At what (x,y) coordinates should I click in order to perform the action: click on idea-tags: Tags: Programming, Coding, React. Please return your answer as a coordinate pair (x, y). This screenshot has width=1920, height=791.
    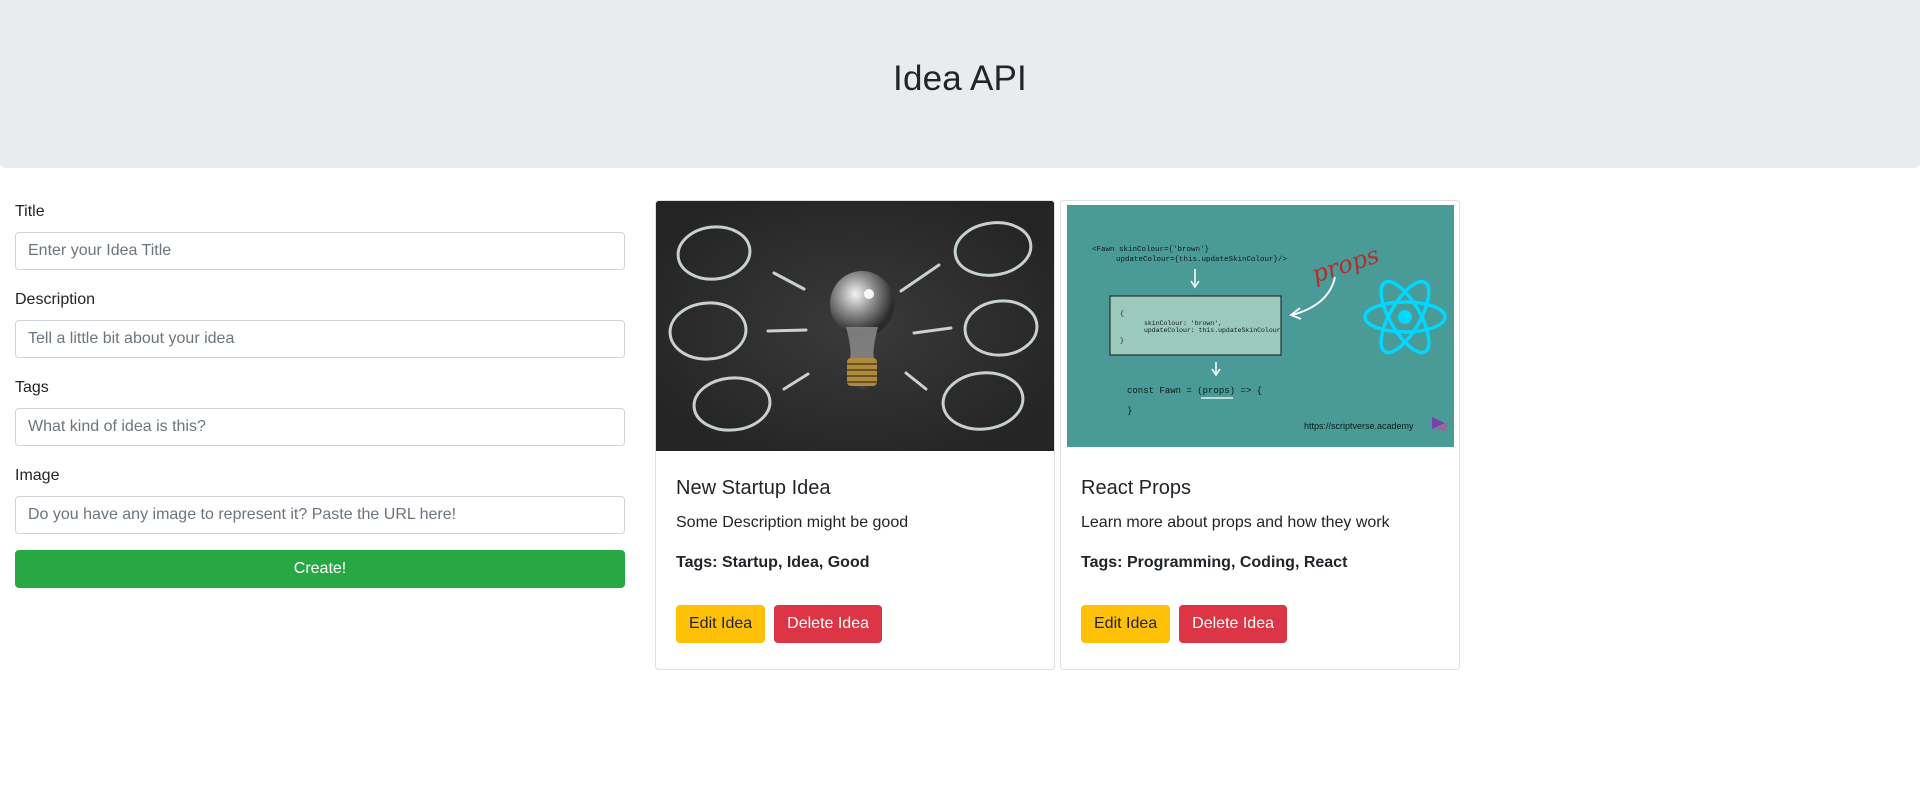
    Looking at the image, I should click on (1260, 563).